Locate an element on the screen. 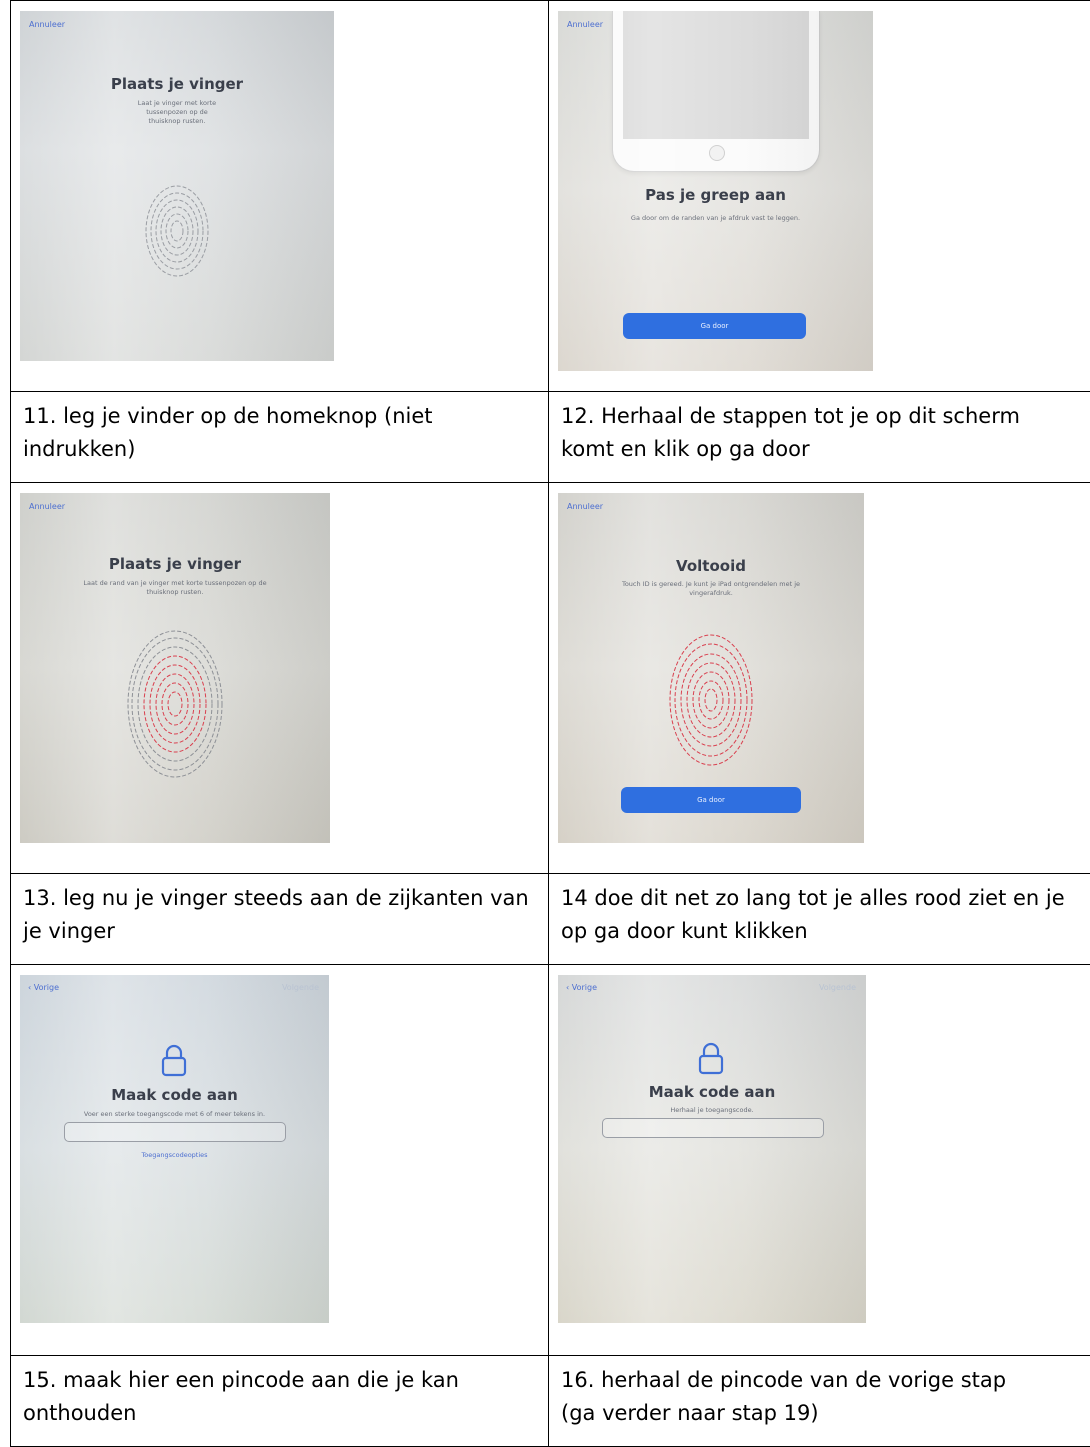 The image size is (1090, 1447). home-button-icon is located at coordinates (717, 153).